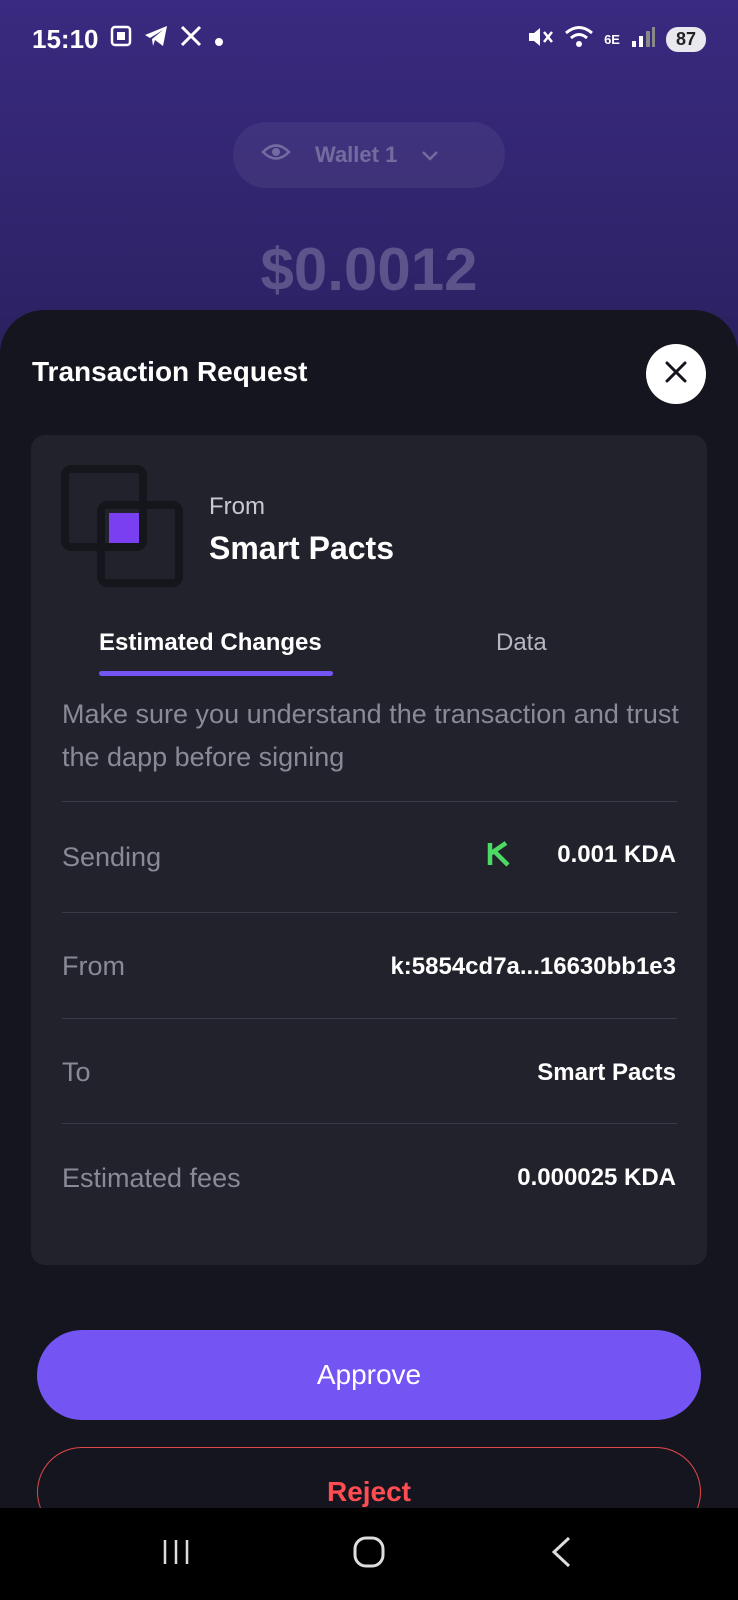 This screenshot has width=738, height=1600. I want to click on wallet-name: Wallet 1, so click(356, 154).